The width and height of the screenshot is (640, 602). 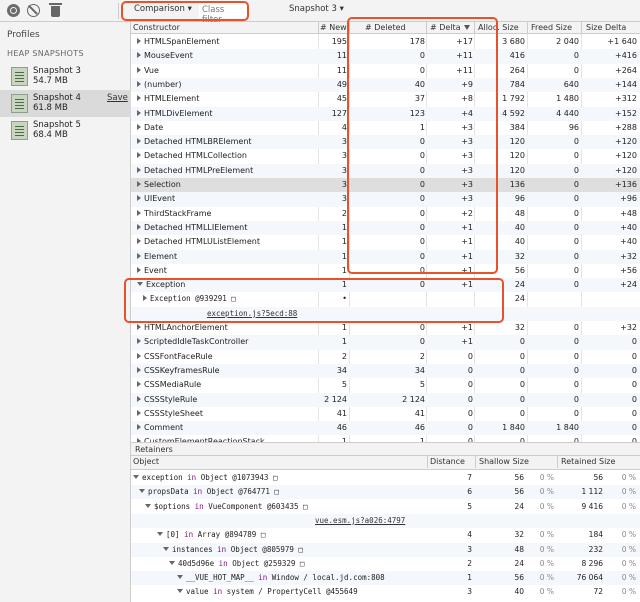 I want to click on col-deleted: # Deleted, so click(x=385, y=28).